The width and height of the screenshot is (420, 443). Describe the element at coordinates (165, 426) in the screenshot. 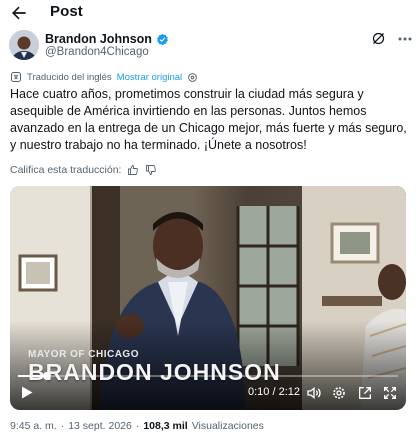

I see `views-count: 108,3 mil` at that location.